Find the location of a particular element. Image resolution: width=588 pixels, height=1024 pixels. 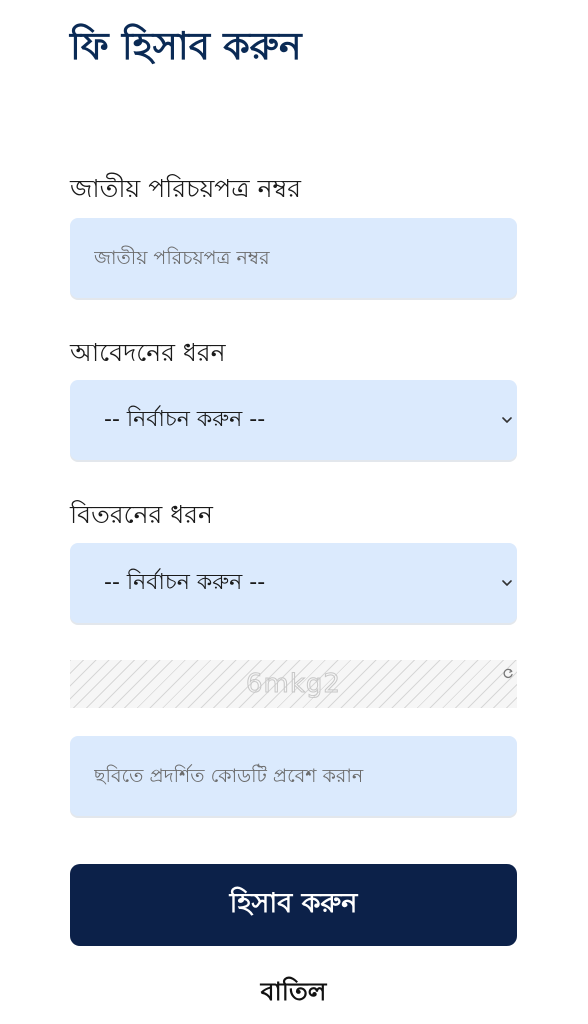

delivery-type-selected-value: -- নির্বাচন করুন -- is located at coordinates (185, 582).